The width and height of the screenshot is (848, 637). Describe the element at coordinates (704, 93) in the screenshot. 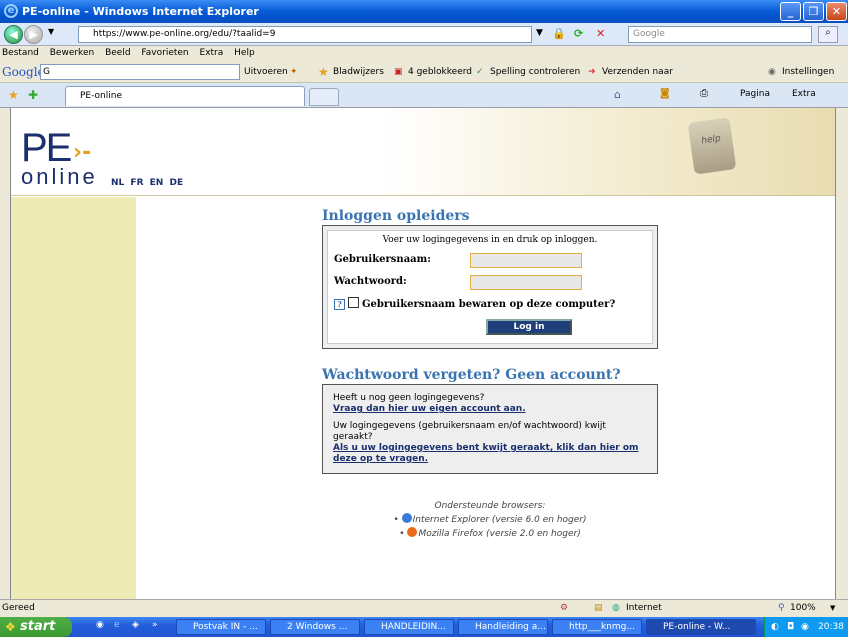

I see `print-icon: ⎙` at that location.